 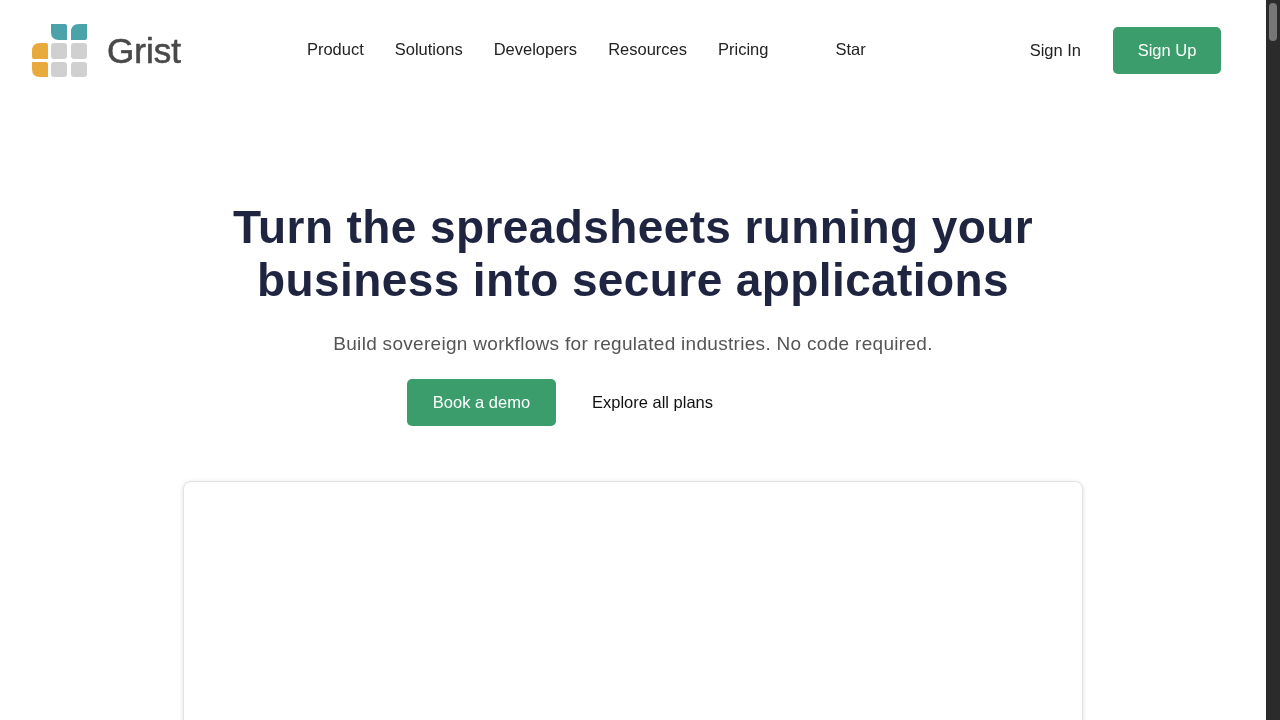 What do you see at coordinates (1273, 360) in the screenshot?
I see `scrollbar` at bounding box center [1273, 360].